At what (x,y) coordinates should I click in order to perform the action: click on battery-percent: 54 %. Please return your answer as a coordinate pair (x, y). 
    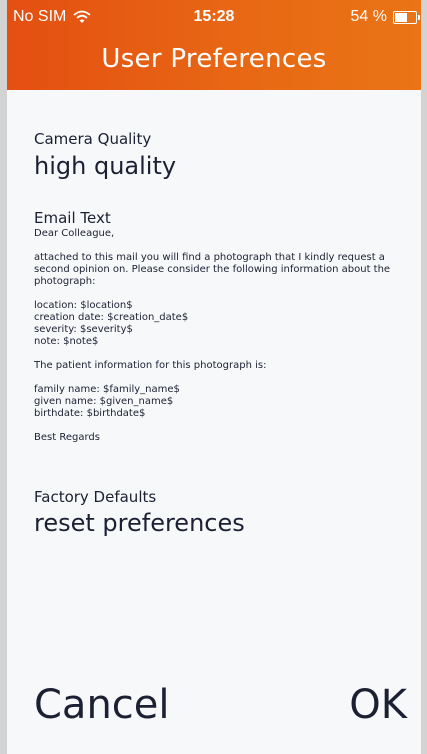
    Looking at the image, I should click on (368, 16).